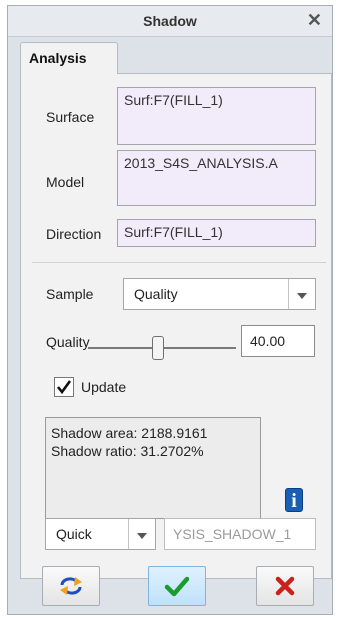  I want to click on cancel-x-icon, so click(285, 586).